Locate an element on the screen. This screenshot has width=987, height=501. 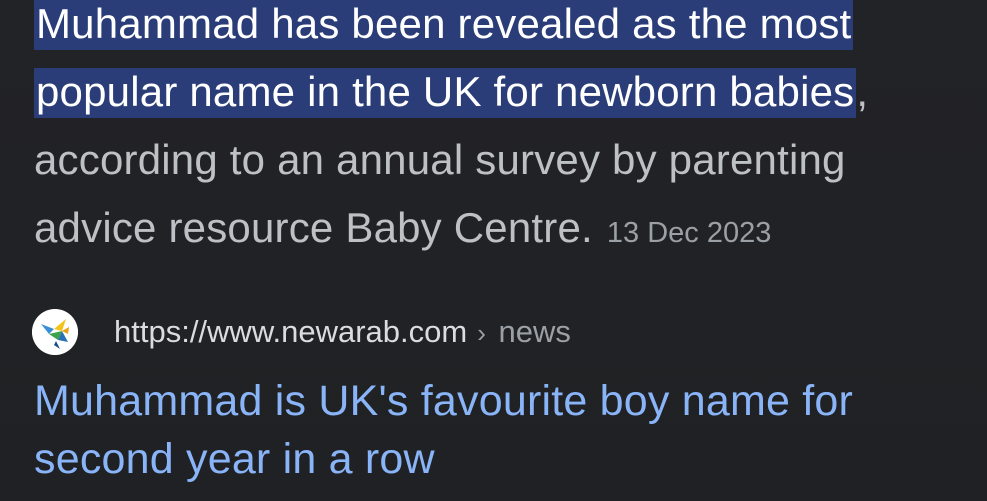
result-url: https://www.newarab.com is located at coordinates (290, 332).